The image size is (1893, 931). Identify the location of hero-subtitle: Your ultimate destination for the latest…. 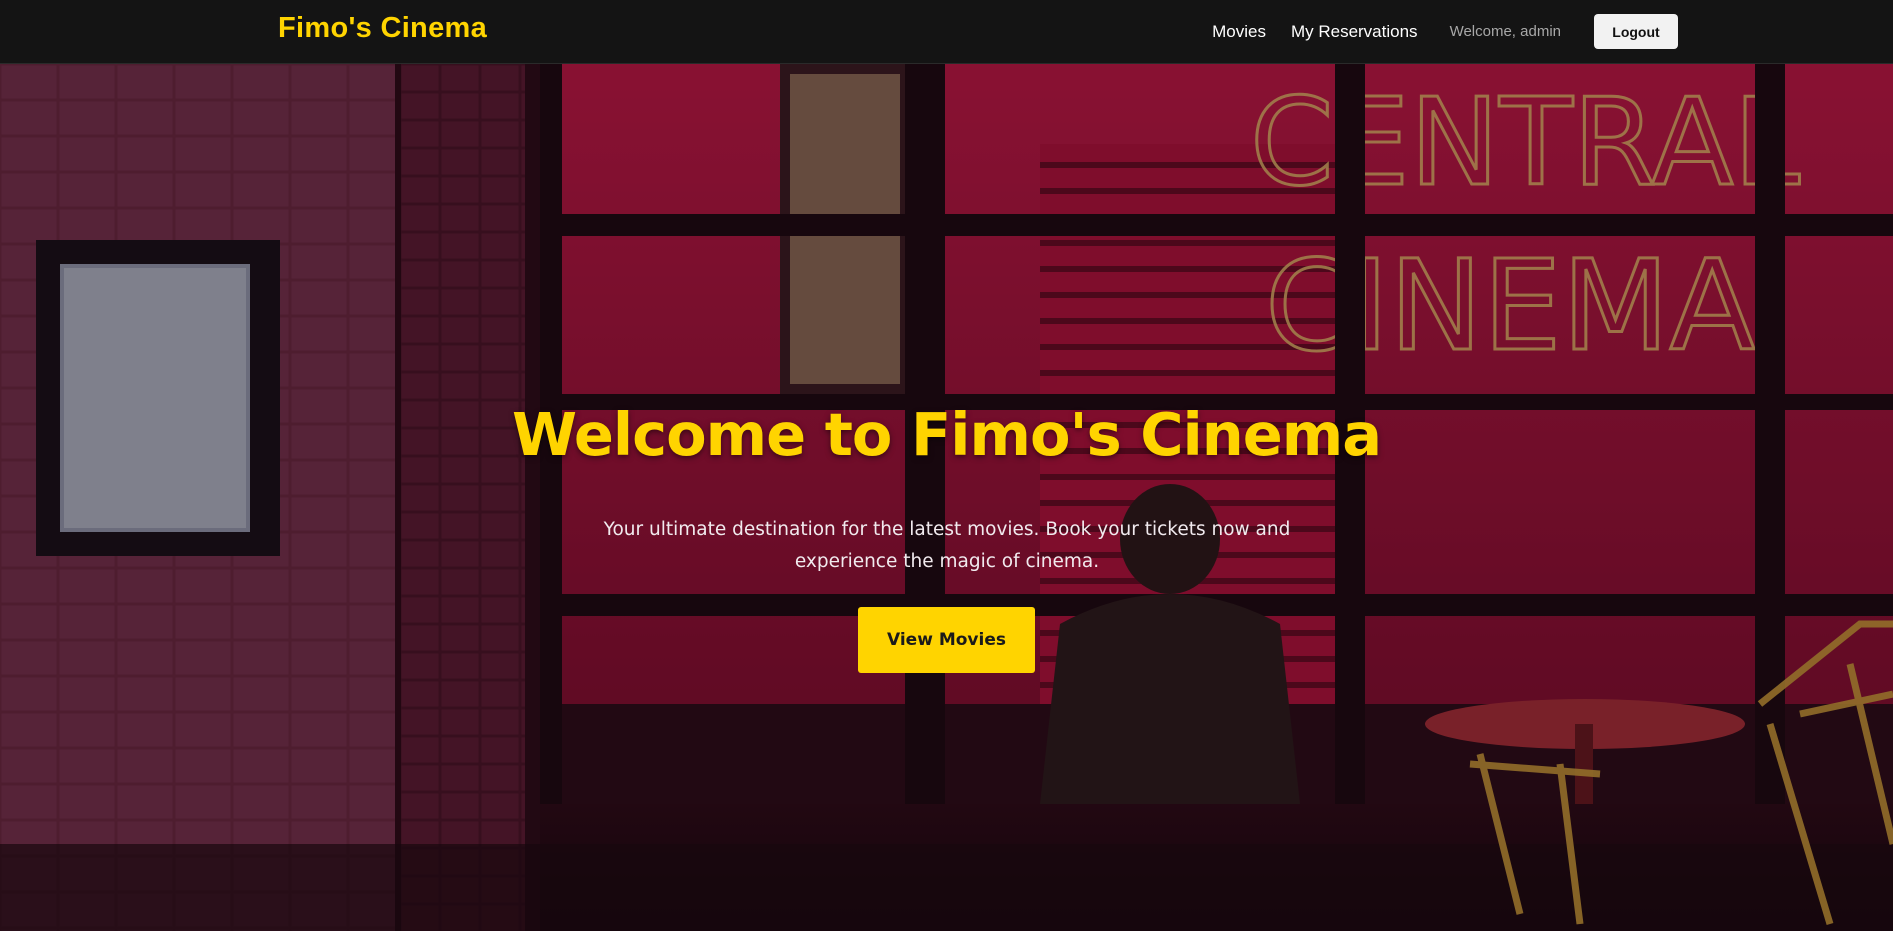
(947, 545).